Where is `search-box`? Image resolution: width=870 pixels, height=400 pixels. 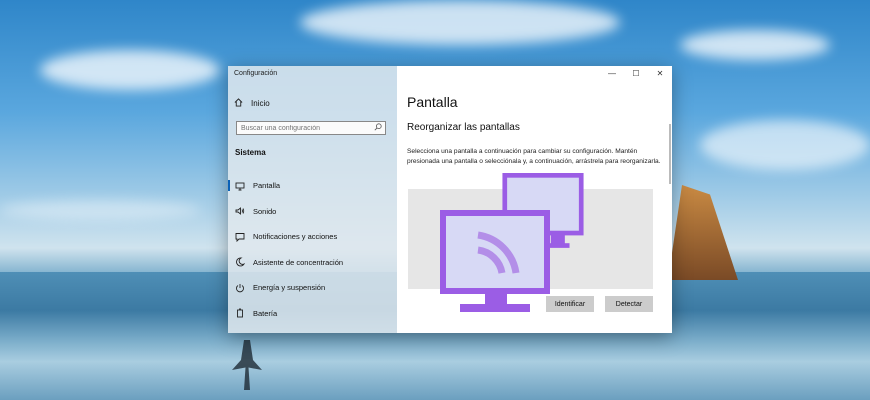
search-box is located at coordinates (311, 128).